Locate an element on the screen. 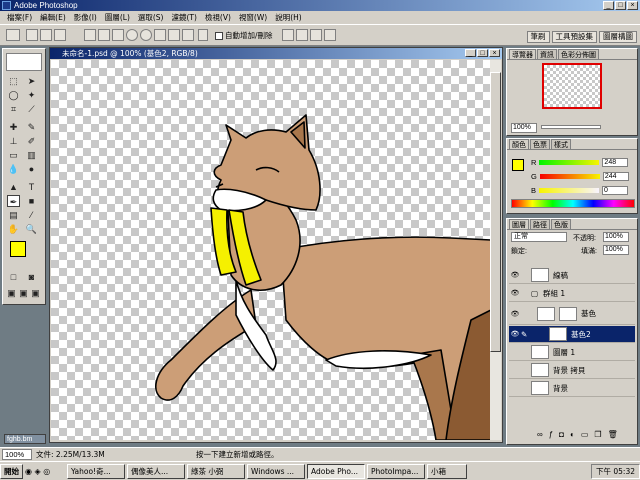  task-button: 小箱 is located at coordinates (447, 471).